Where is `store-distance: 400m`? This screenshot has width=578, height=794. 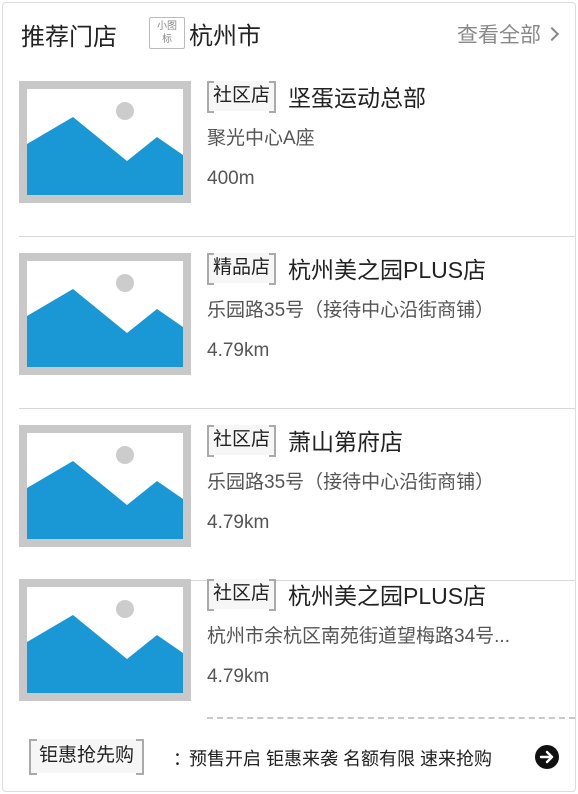
store-distance: 400m is located at coordinates (231, 178).